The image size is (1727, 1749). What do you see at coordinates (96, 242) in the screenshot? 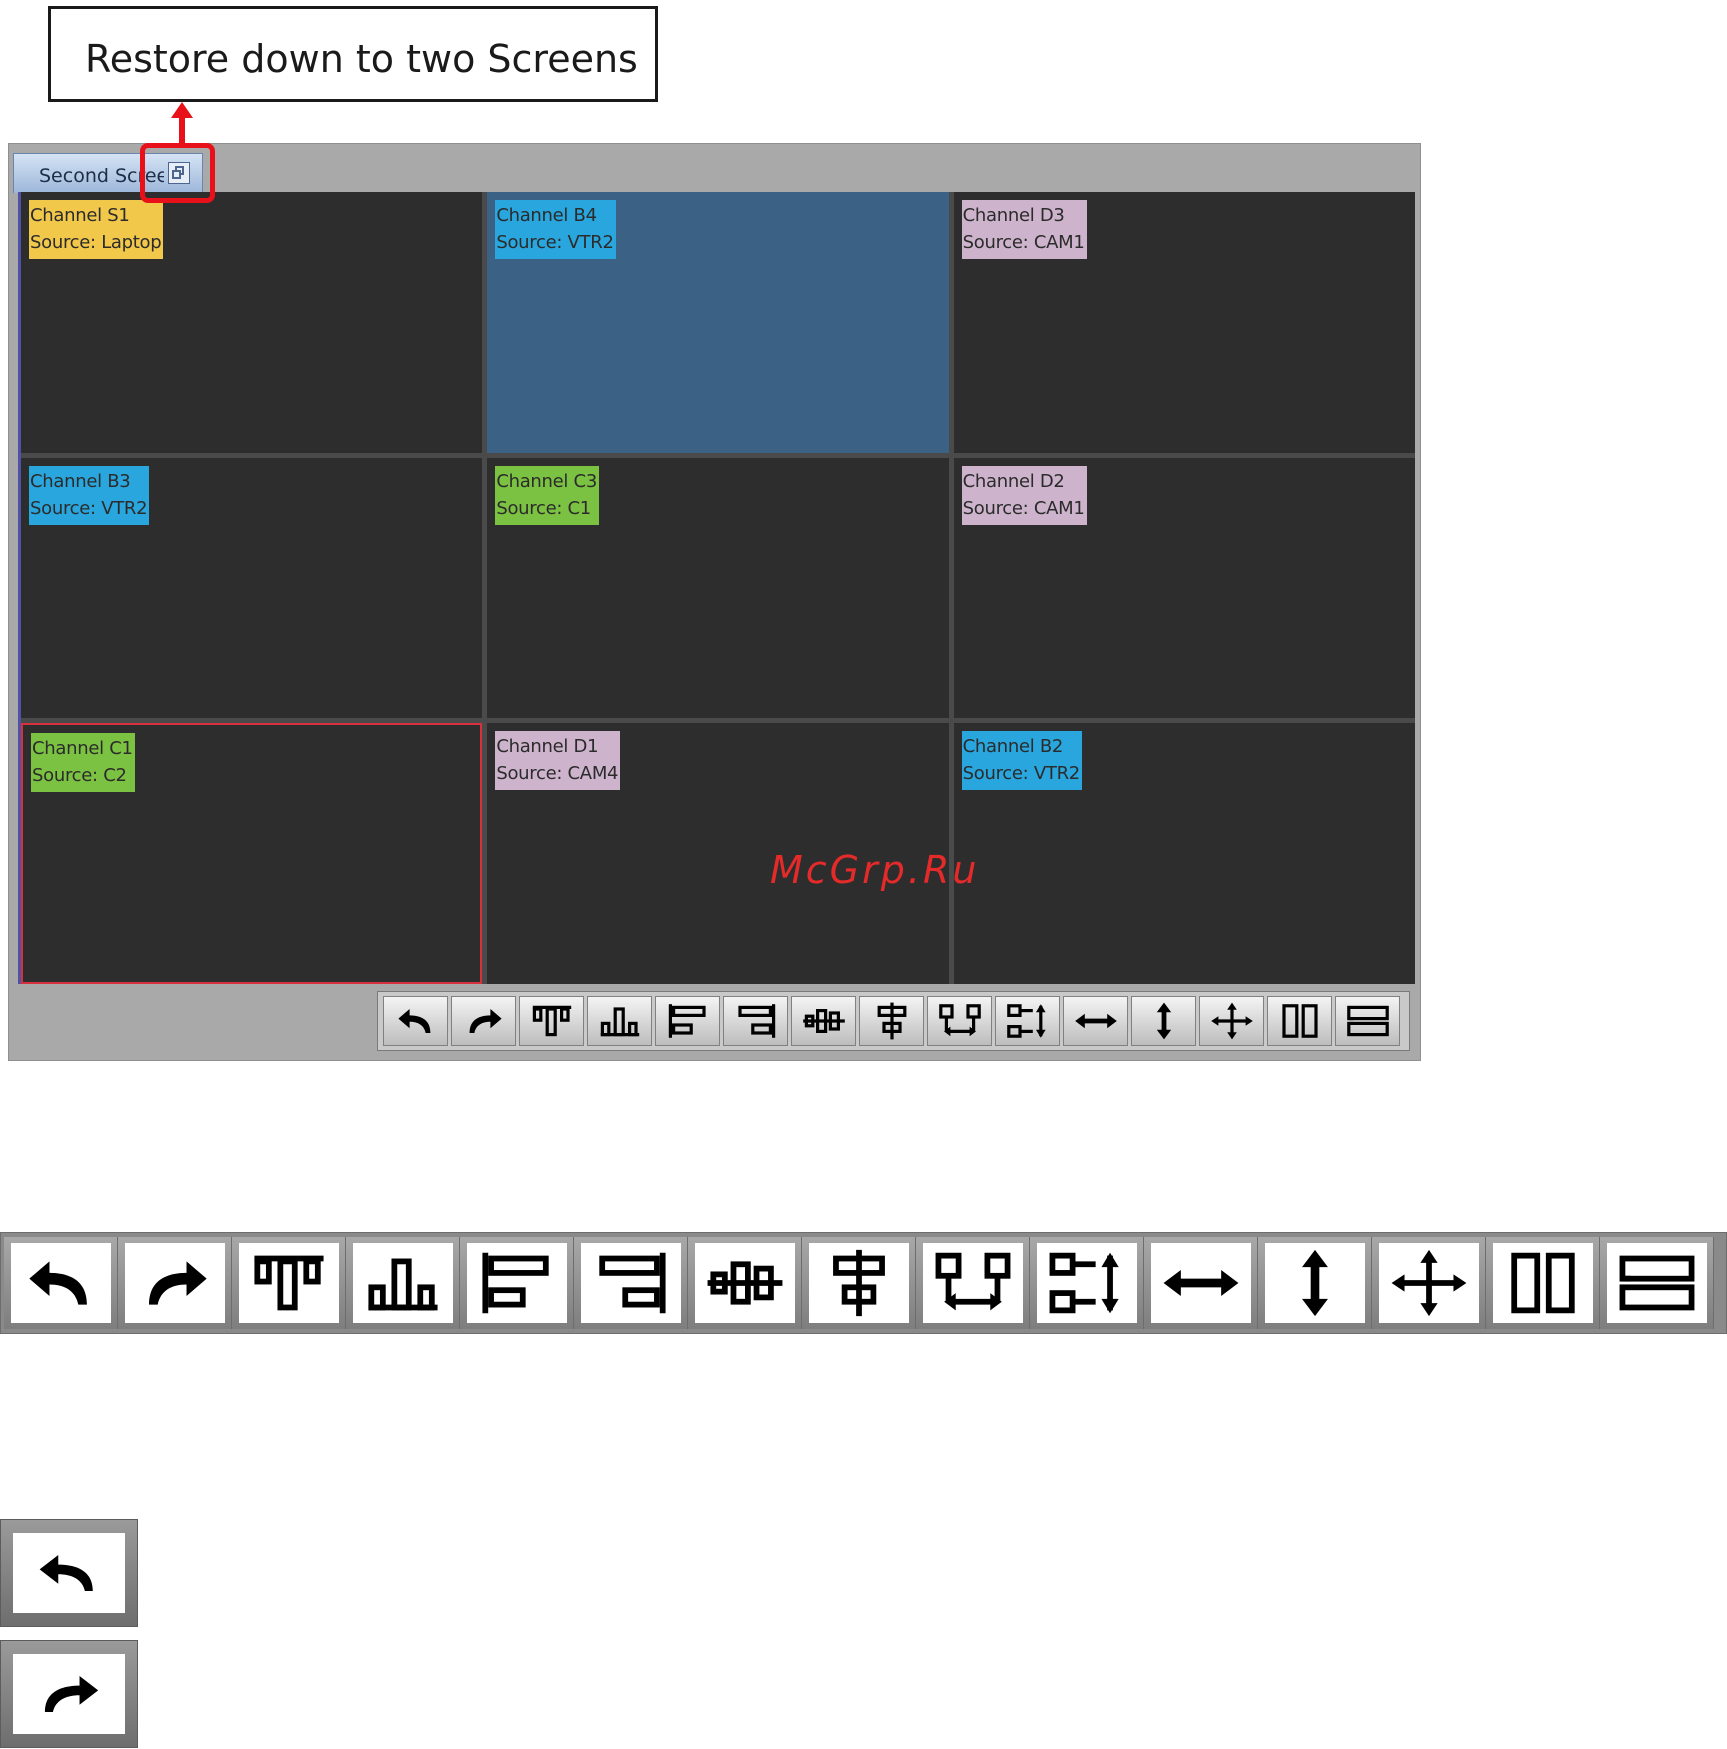
I see `channel-source: Source: Laptop` at bounding box center [96, 242].